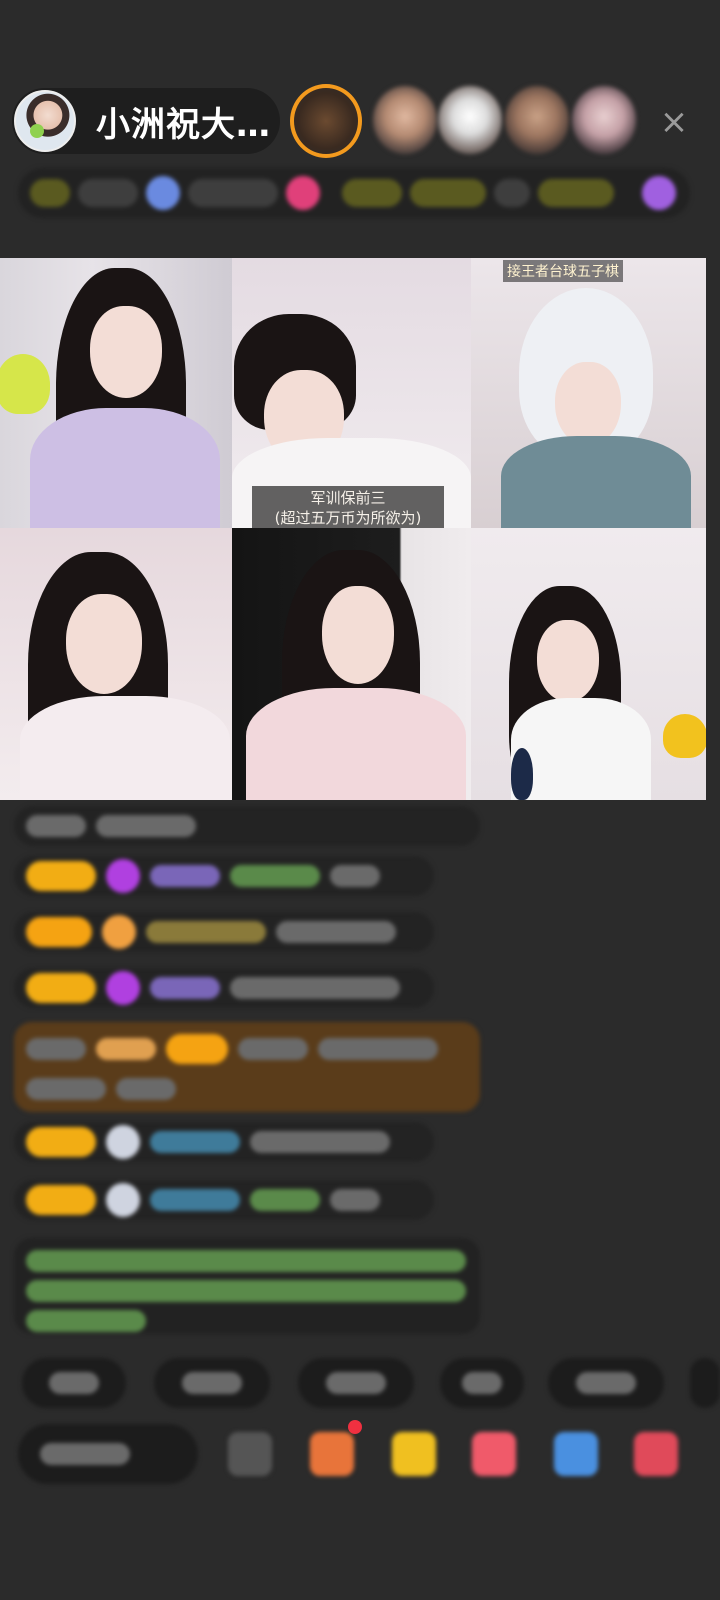 This screenshot has height=1600, width=720. I want to click on close-icon: ×, so click(674, 122).